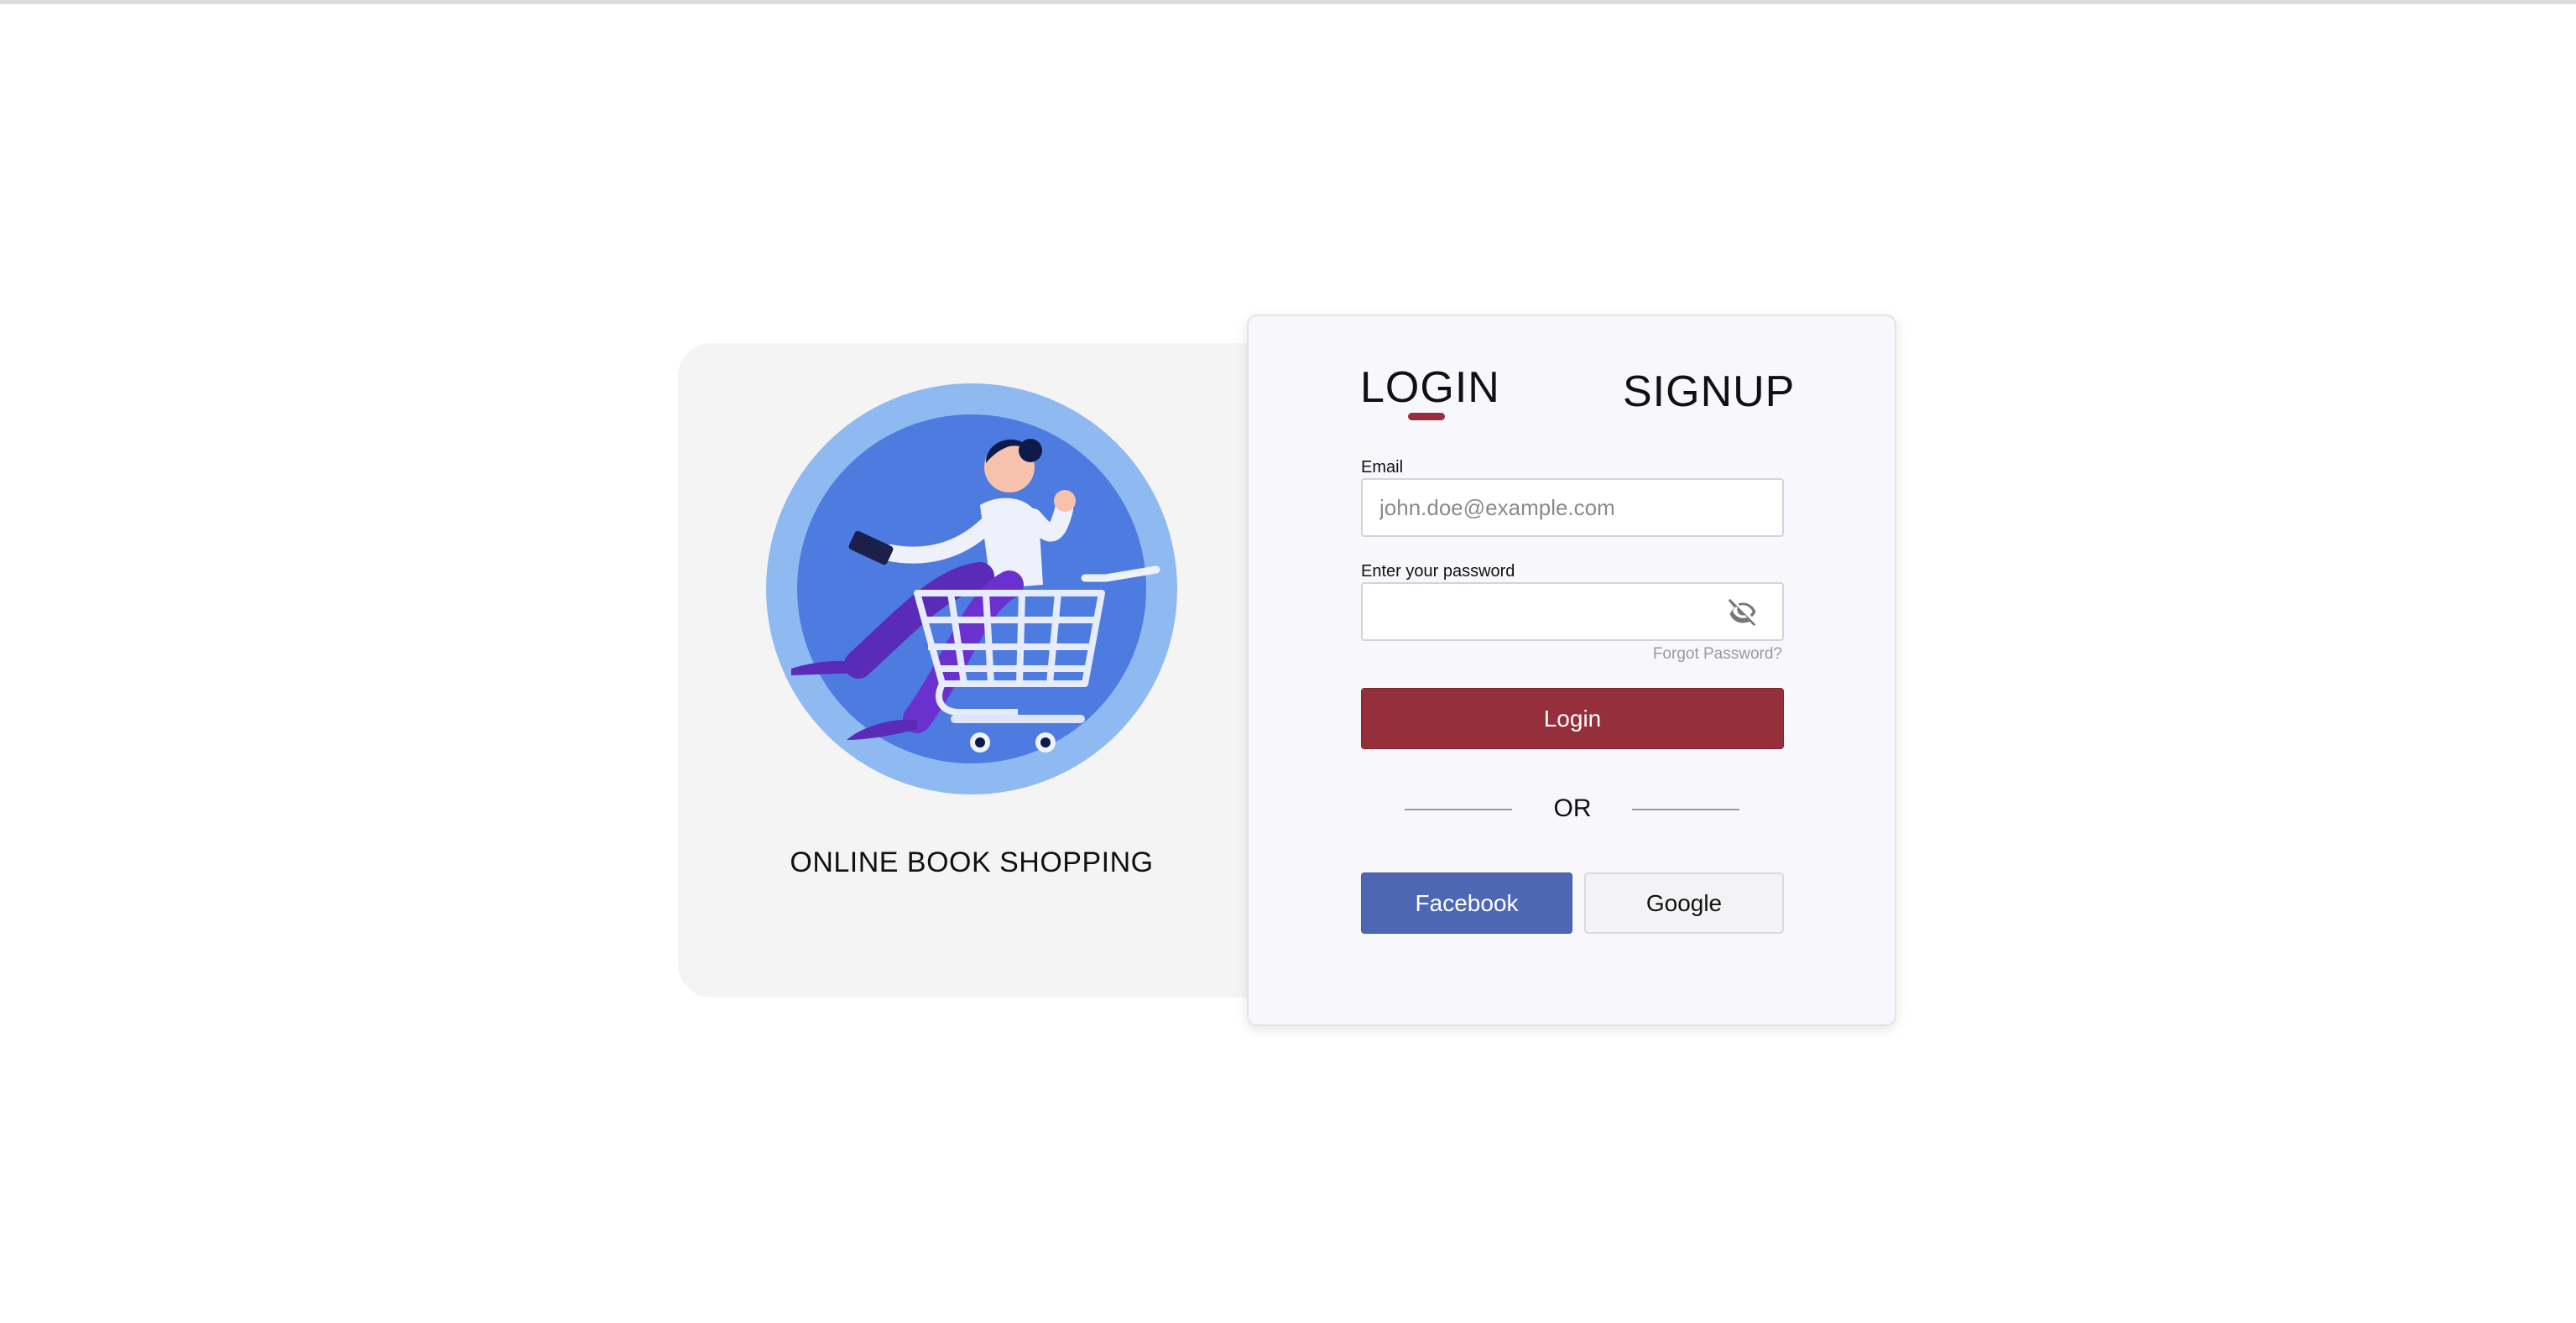 This screenshot has height=1323, width=2576. What do you see at coordinates (1742, 611) in the screenshot?
I see `eye-off-icon` at bounding box center [1742, 611].